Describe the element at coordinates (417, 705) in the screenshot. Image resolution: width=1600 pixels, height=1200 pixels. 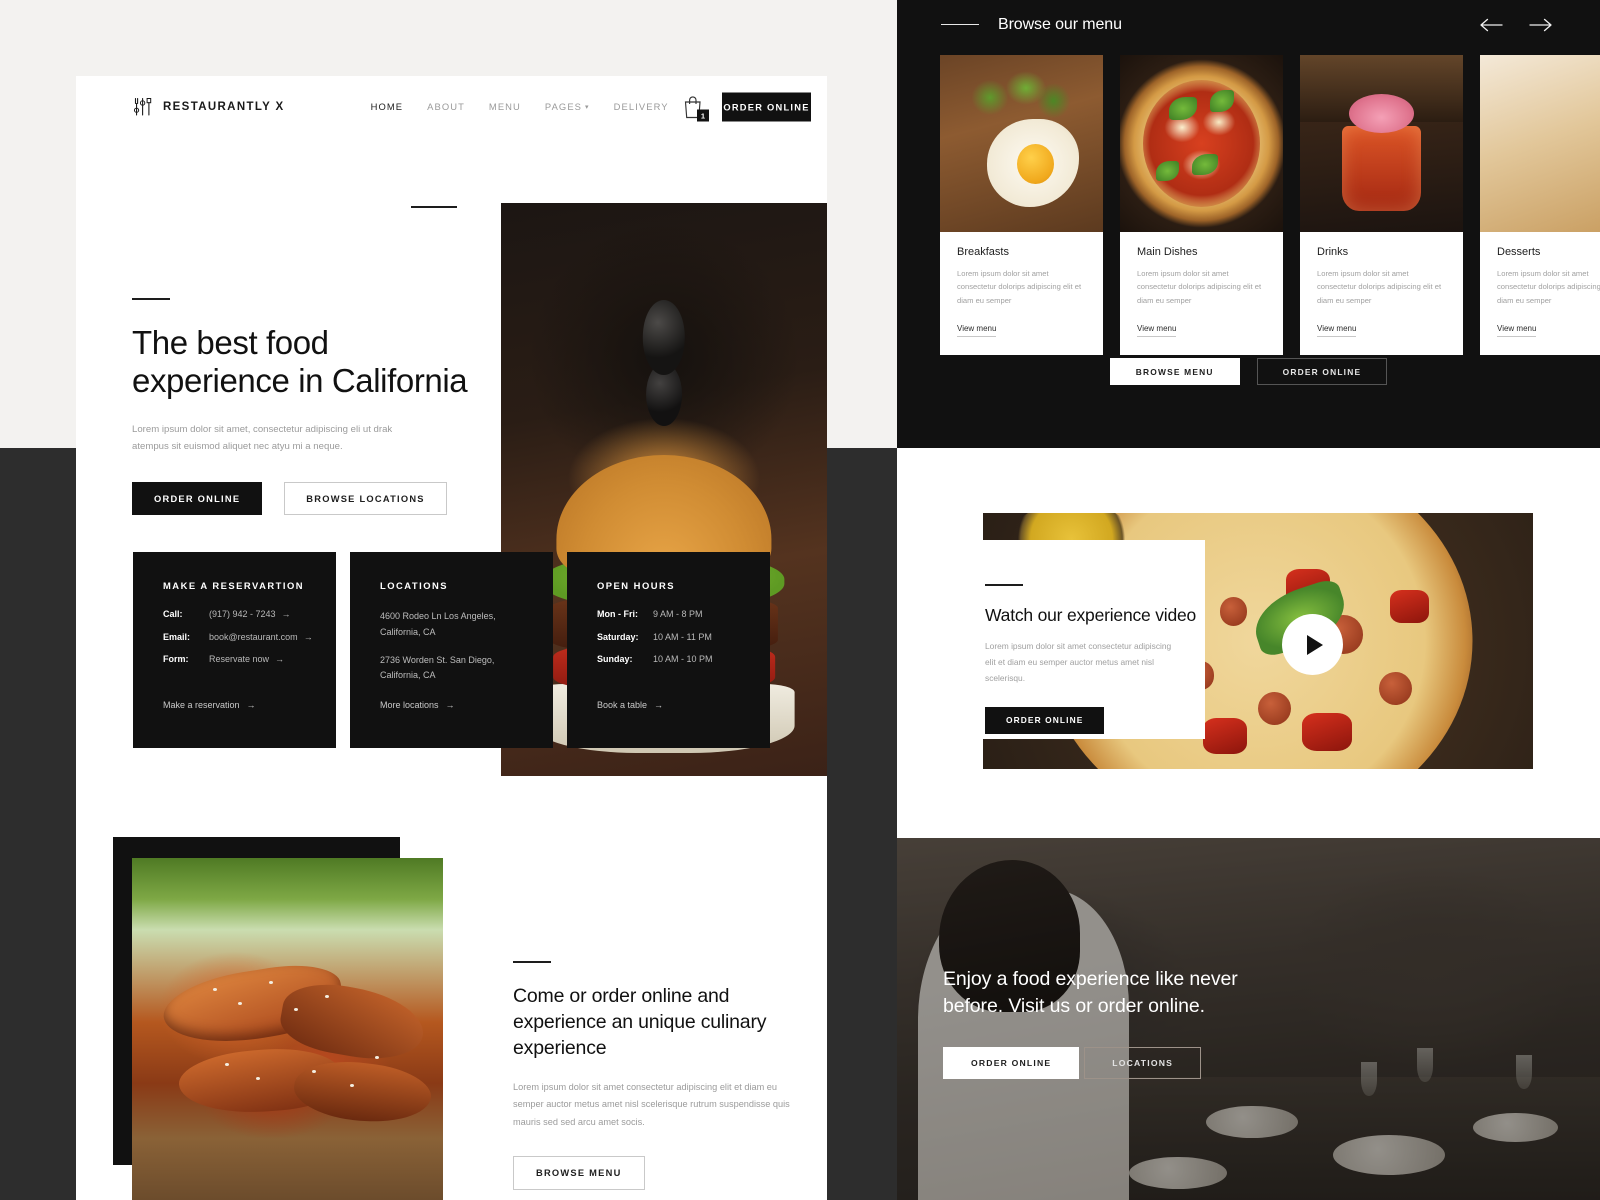
I see `more-locations-link: More locations →` at that location.